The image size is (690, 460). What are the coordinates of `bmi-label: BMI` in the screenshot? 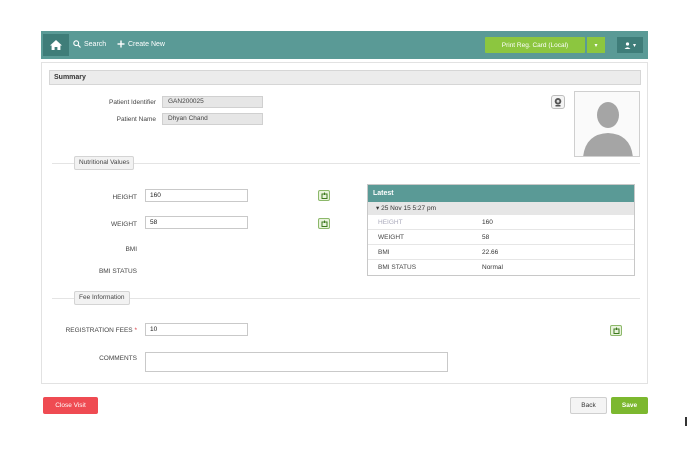 It's located at (131, 249).